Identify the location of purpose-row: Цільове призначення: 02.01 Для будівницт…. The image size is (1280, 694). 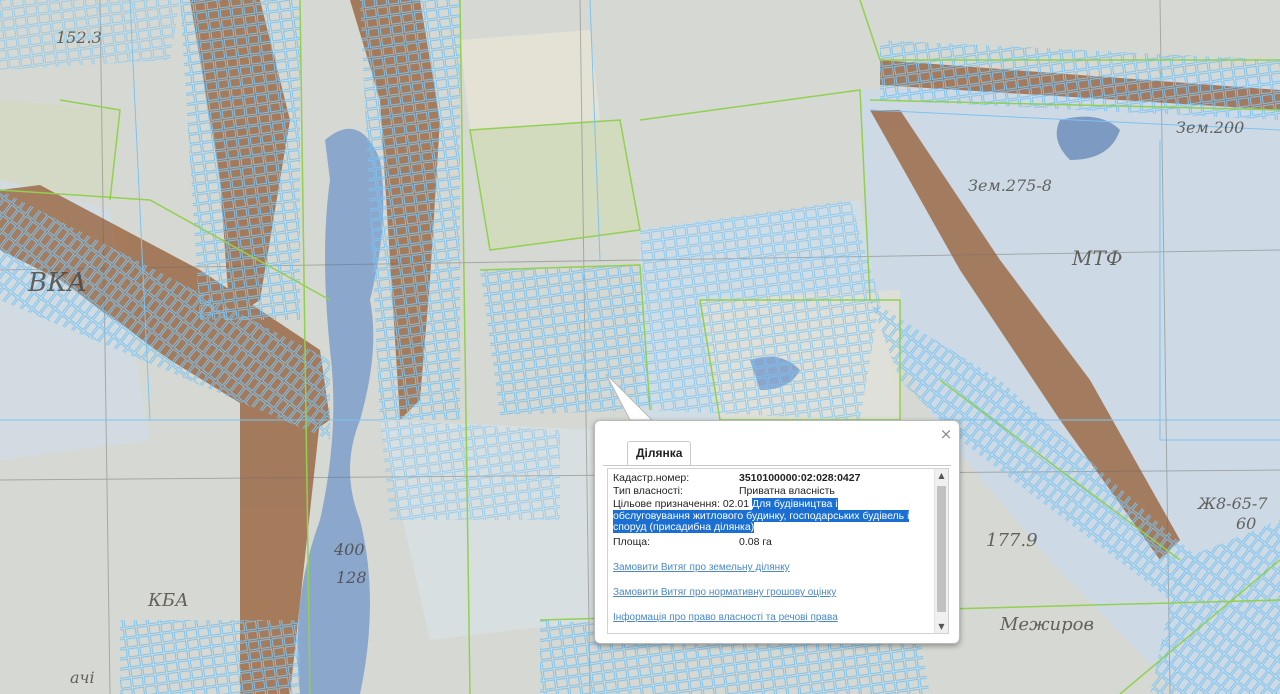
(770, 516).